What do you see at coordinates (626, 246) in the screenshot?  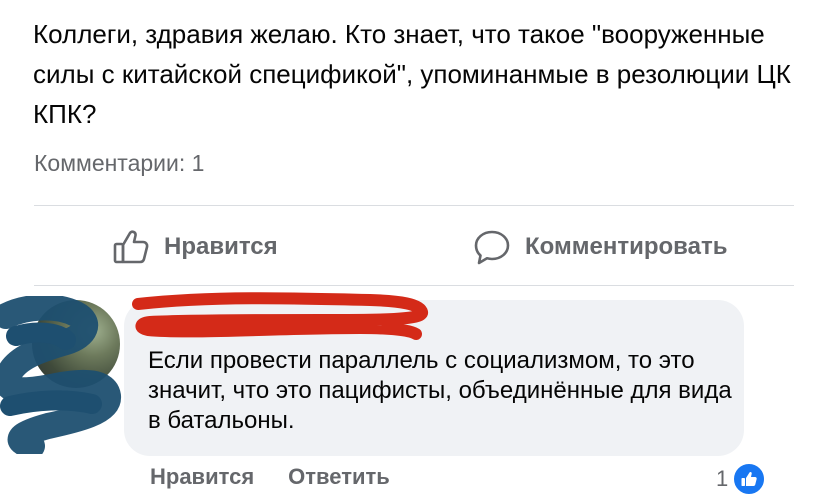 I see `comment-label: Комментировать` at bounding box center [626, 246].